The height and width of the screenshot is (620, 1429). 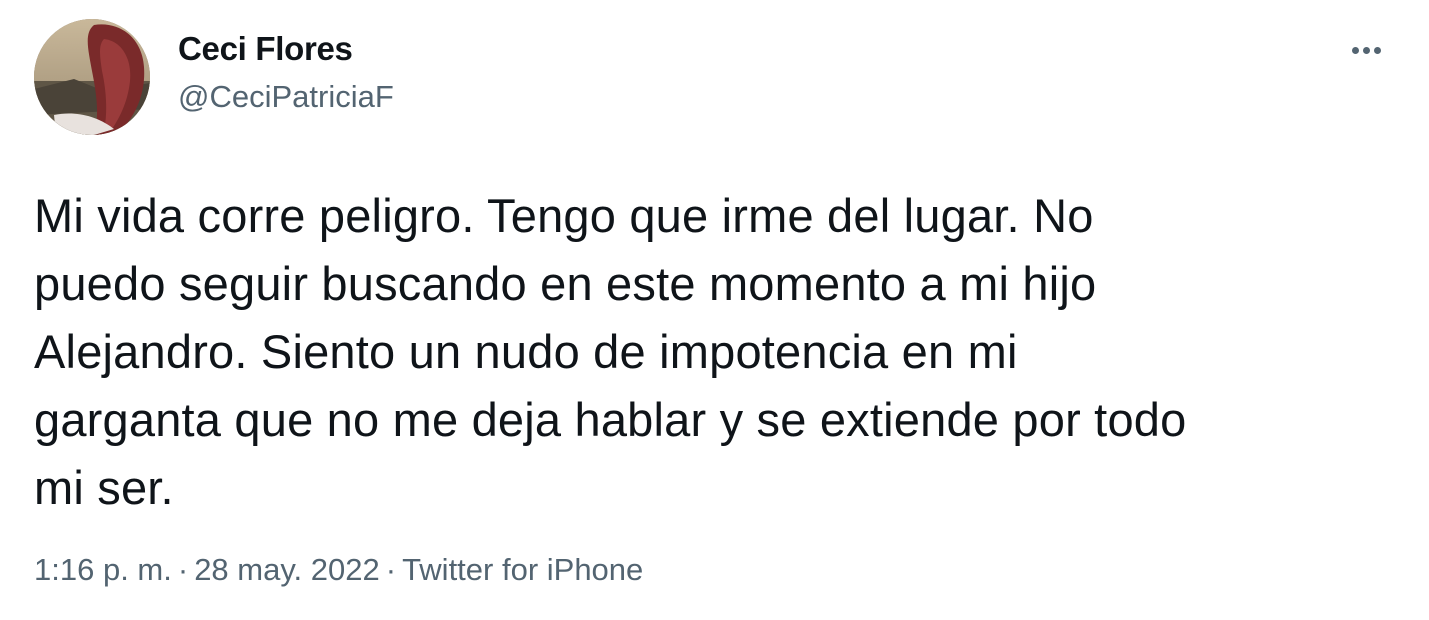 What do you see at coordinates (286, 97) in the screenshot?
I see `author-handle: @CeciPatriciaF` at bounding box center [286, 97].